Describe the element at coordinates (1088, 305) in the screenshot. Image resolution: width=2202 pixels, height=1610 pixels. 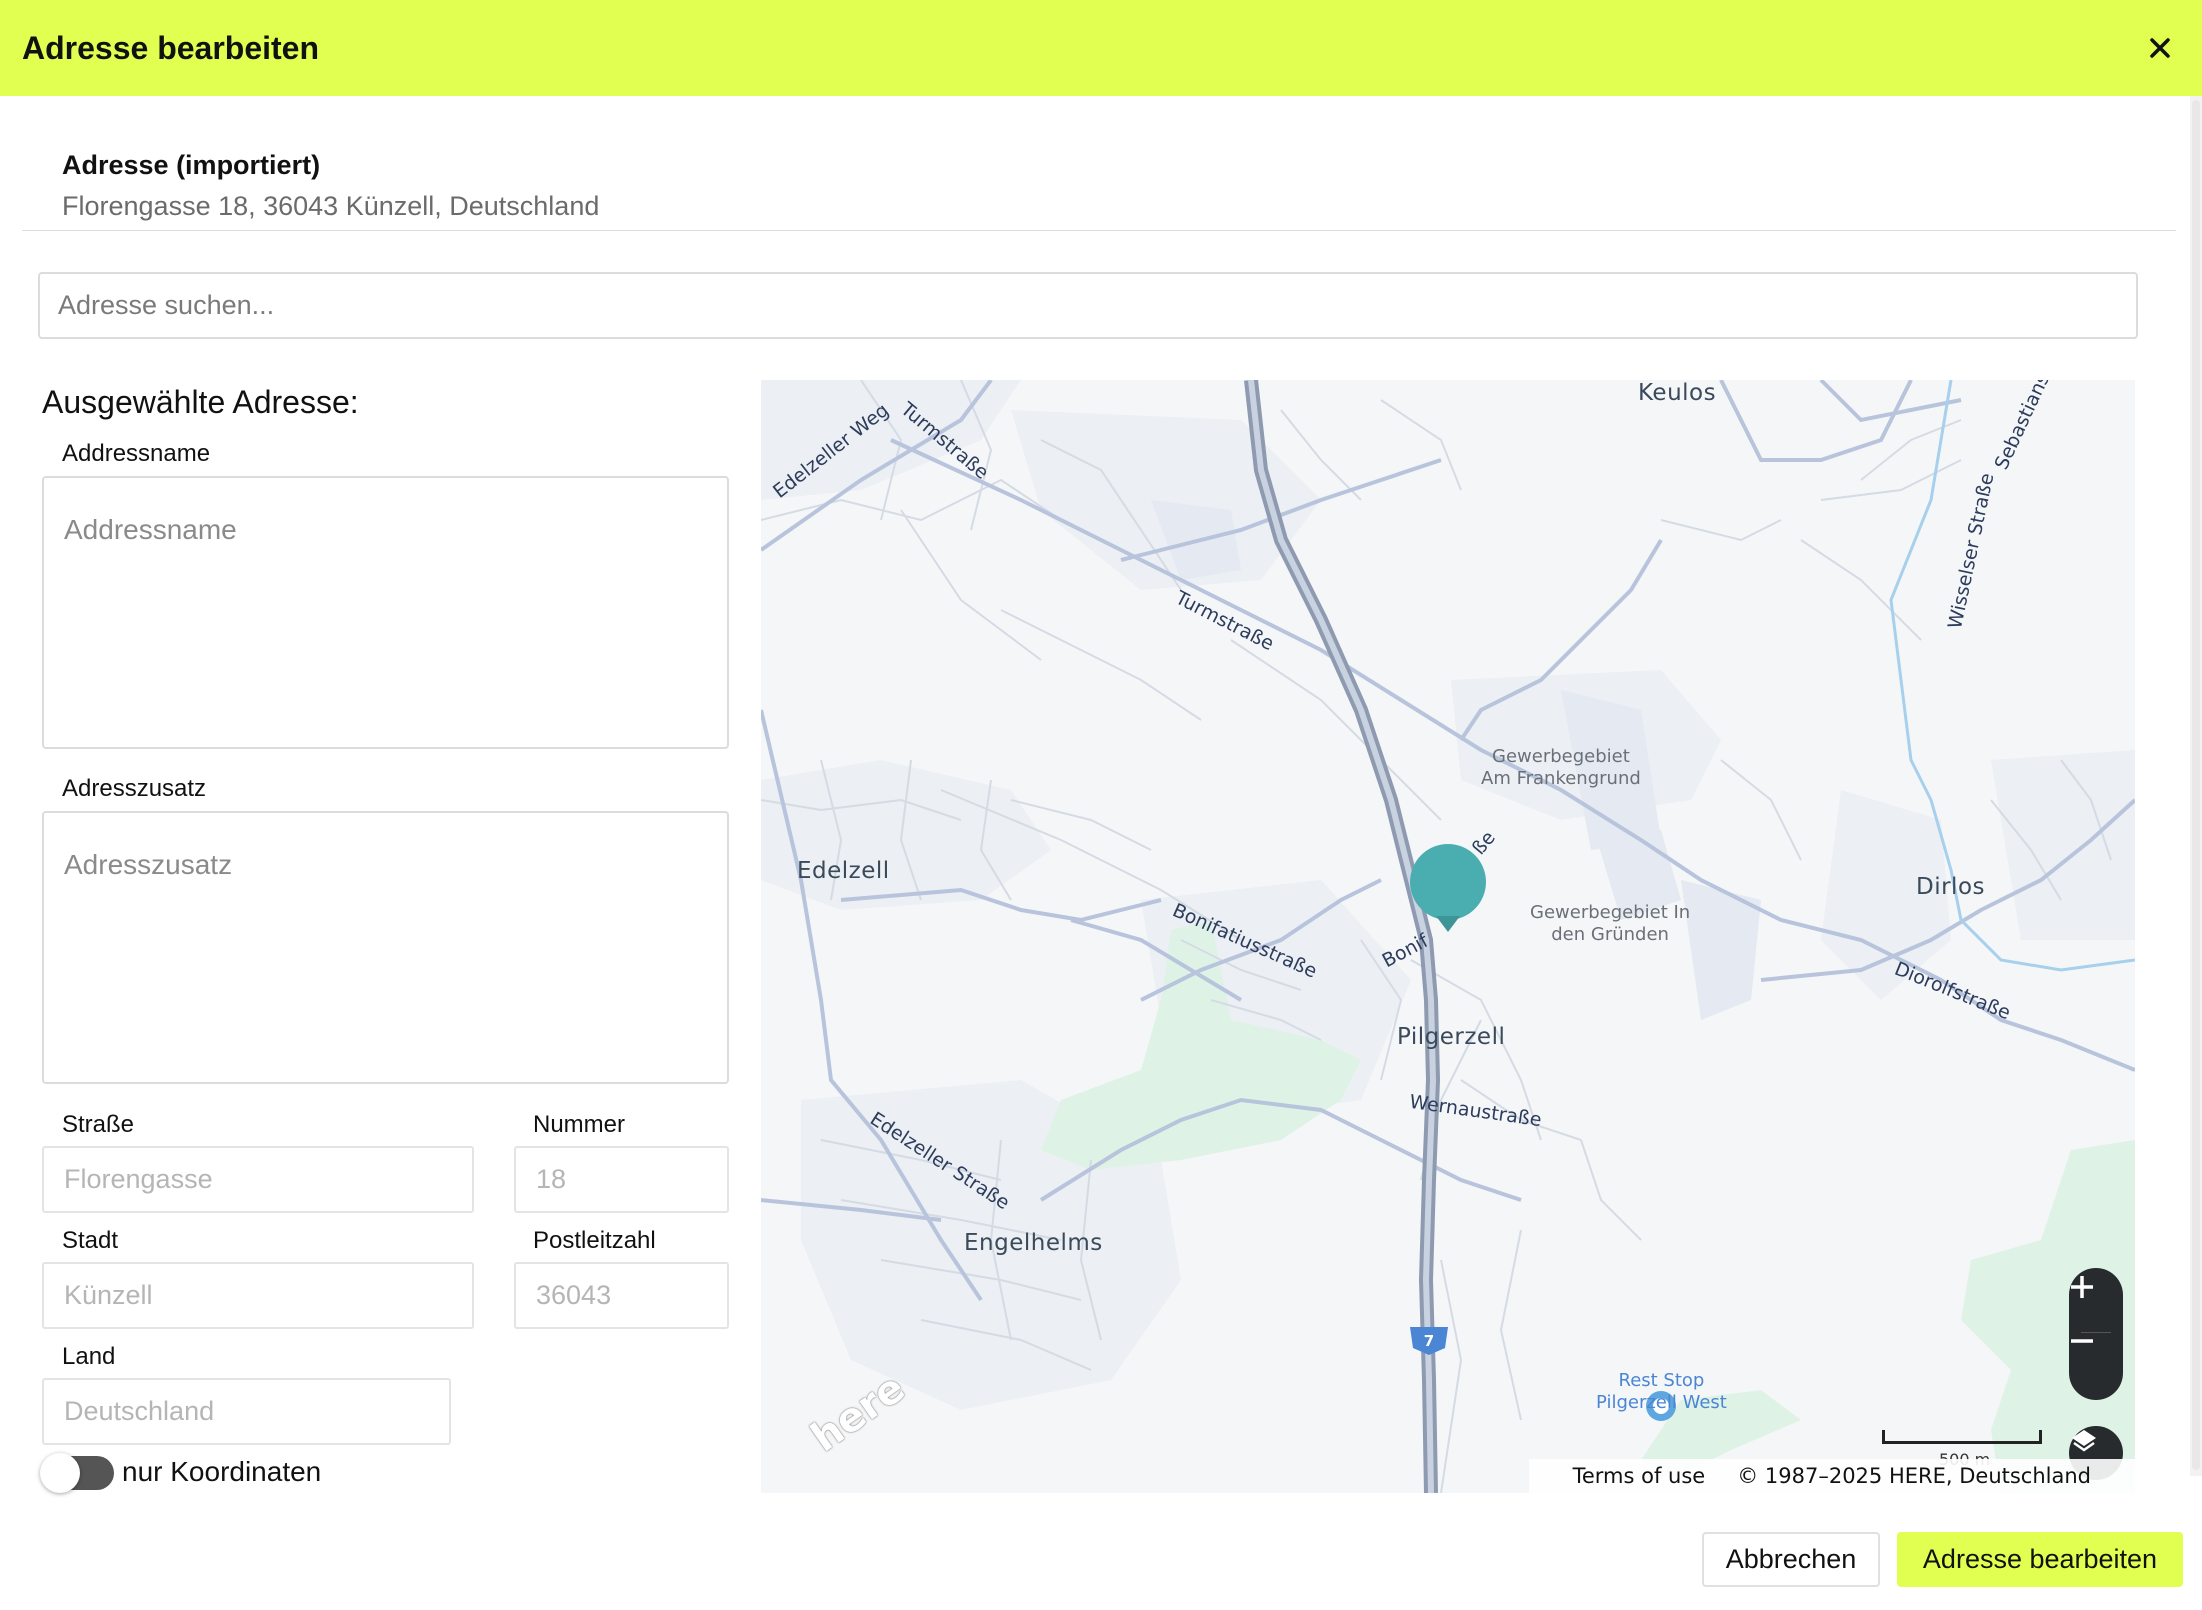
I see `address-search-input` at that location.